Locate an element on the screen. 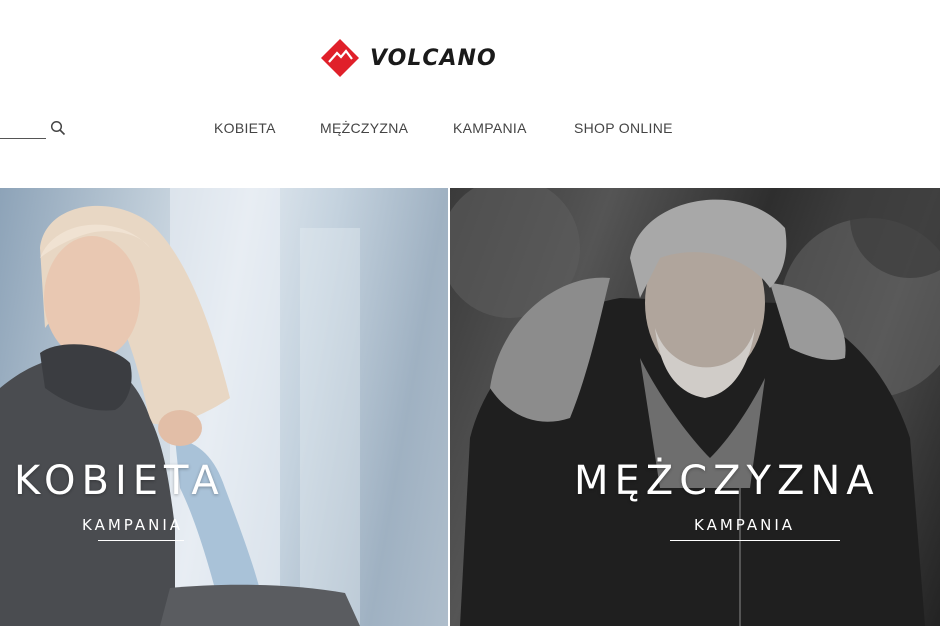 This screenshot has width=940, height=626. nav-item-mezczyzna: MĘŻCZYZNA is located at coordinates (364, 128).